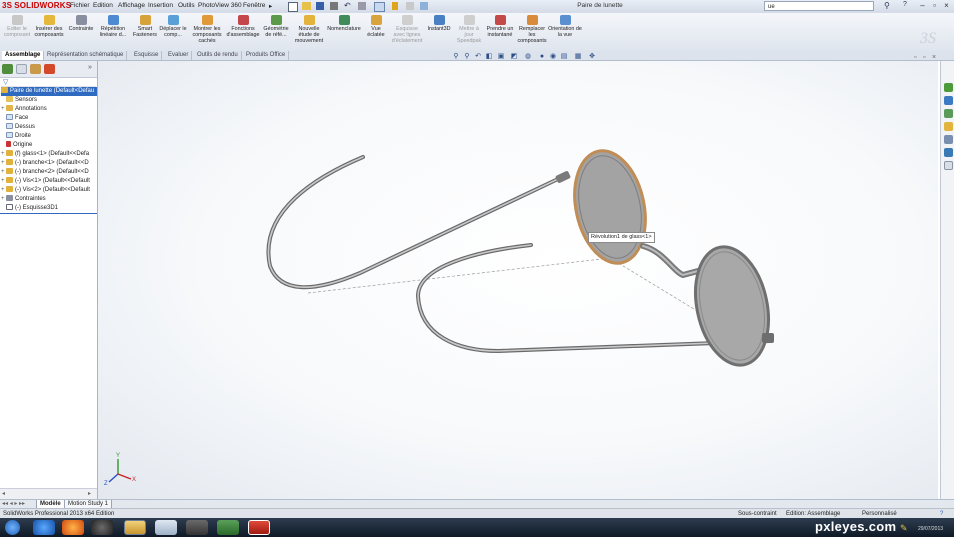 The image size is (954, 537). I want to click on viewport-close-icon: ×, so click(934, 57).